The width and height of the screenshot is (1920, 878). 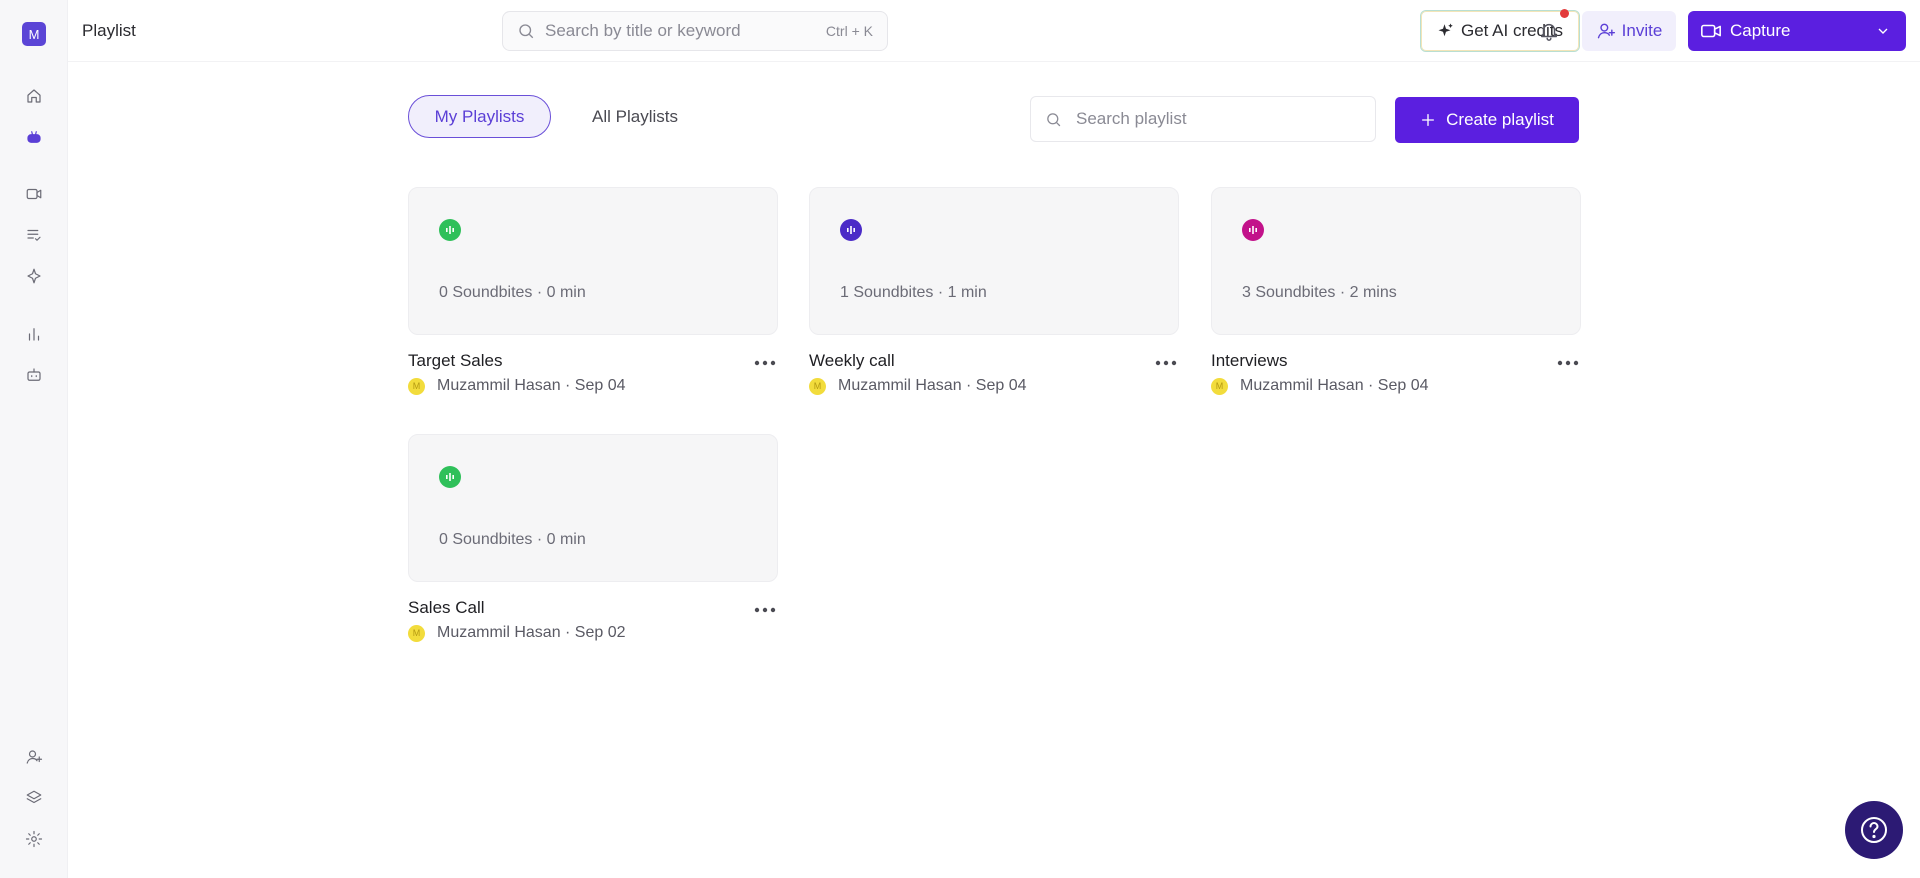 I want to click on create-playlist-button: Create playlist, so click(x=1487, y=120).